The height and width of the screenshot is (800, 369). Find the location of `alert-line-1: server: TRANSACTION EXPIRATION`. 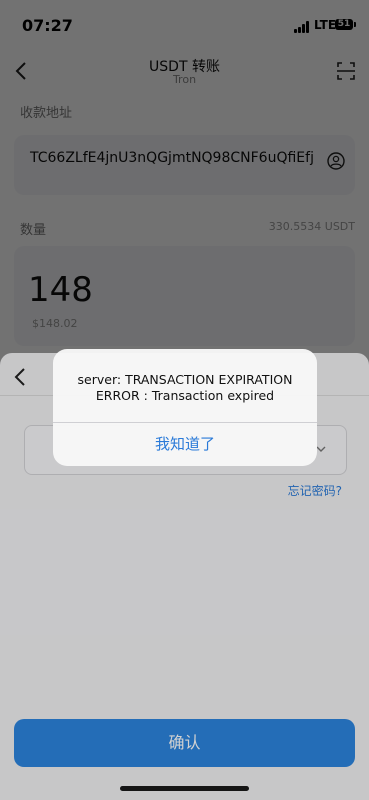

alert-line-1: server: TRANSACTION EXPIRATION is located at coordinates (185, 379).